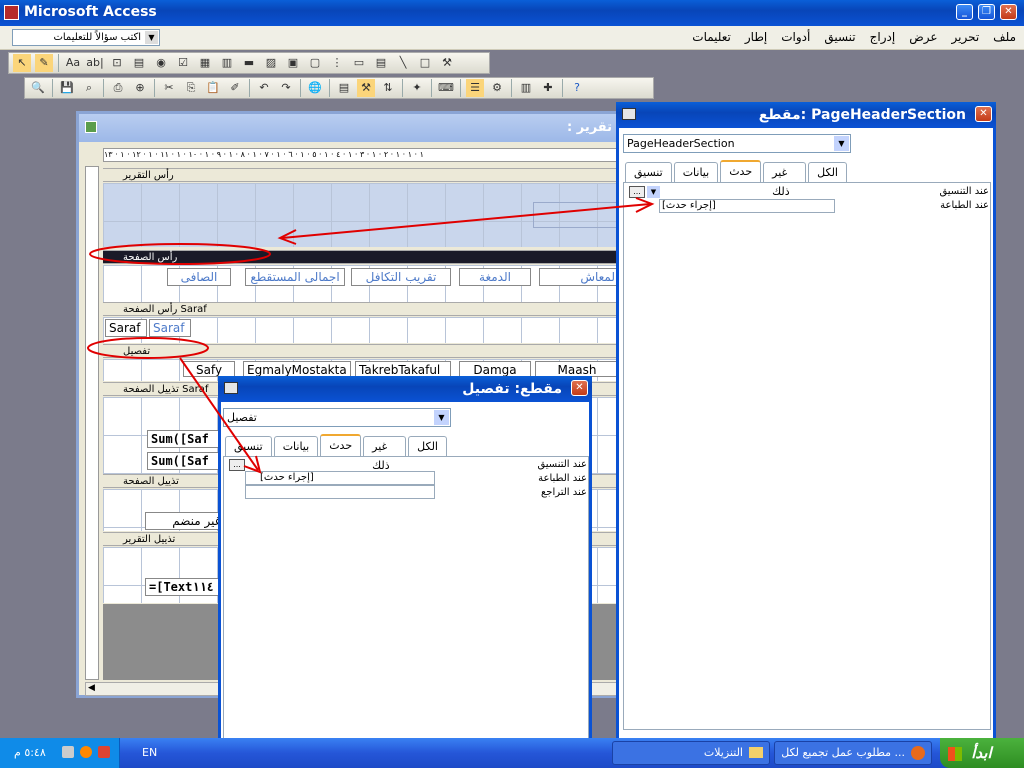  I want to click on start-button: ابدأ, so click(982, 753).